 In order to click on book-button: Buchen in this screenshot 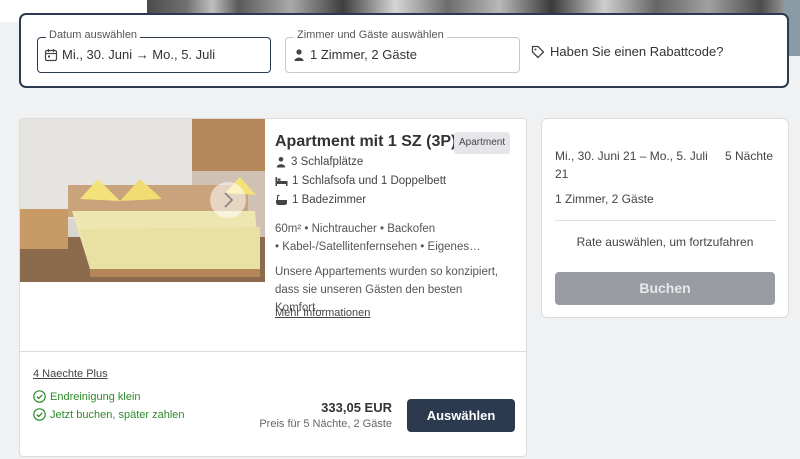, I will do `click(665, 288)`.